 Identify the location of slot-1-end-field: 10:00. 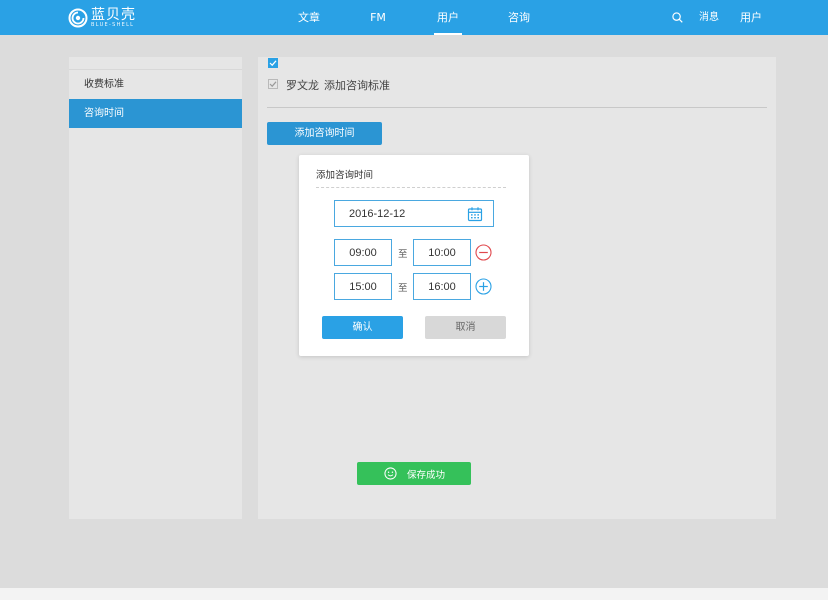
(442, 252).